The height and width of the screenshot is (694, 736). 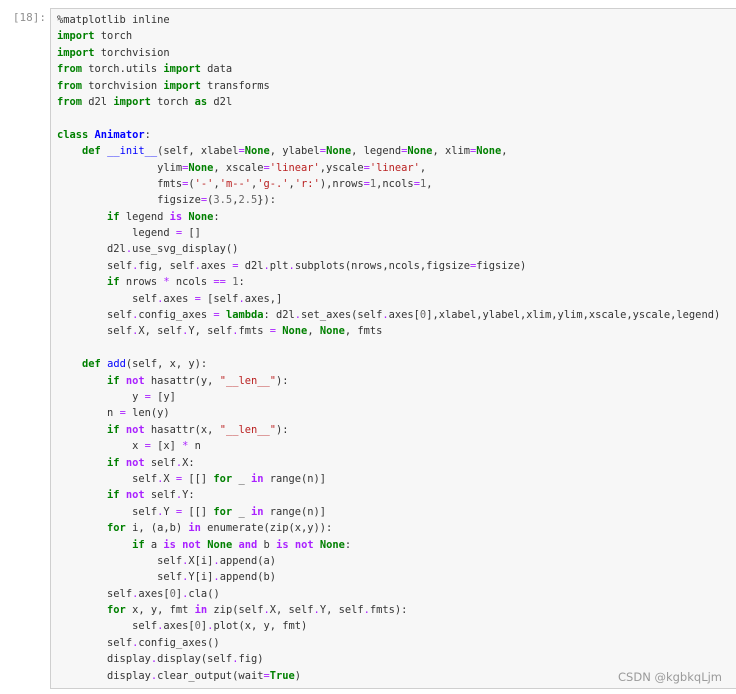 I want to click on code-token: data, so click(x=216, y=69).